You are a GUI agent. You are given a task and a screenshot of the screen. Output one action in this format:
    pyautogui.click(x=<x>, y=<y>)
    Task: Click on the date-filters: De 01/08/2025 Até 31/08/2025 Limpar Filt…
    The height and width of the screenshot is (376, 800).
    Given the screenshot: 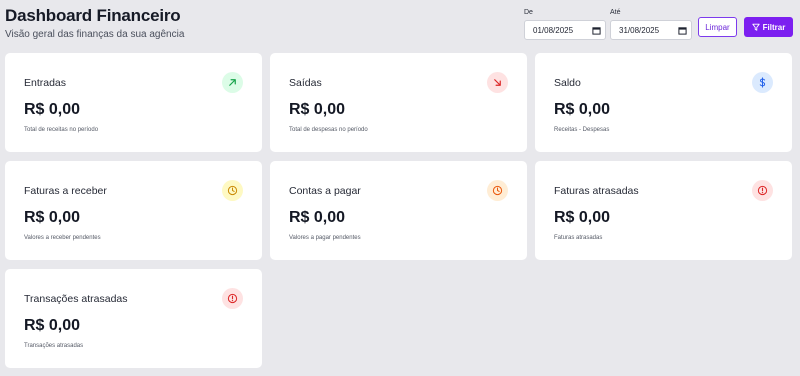 What is the action you would take?
    pyautogui.click(x=662, y=25)
    